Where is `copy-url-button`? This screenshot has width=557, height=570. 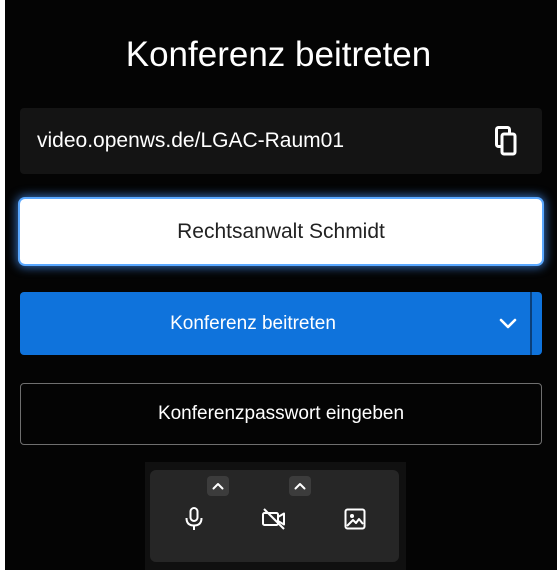
copy-url-button is located at coordinates (506, 141).